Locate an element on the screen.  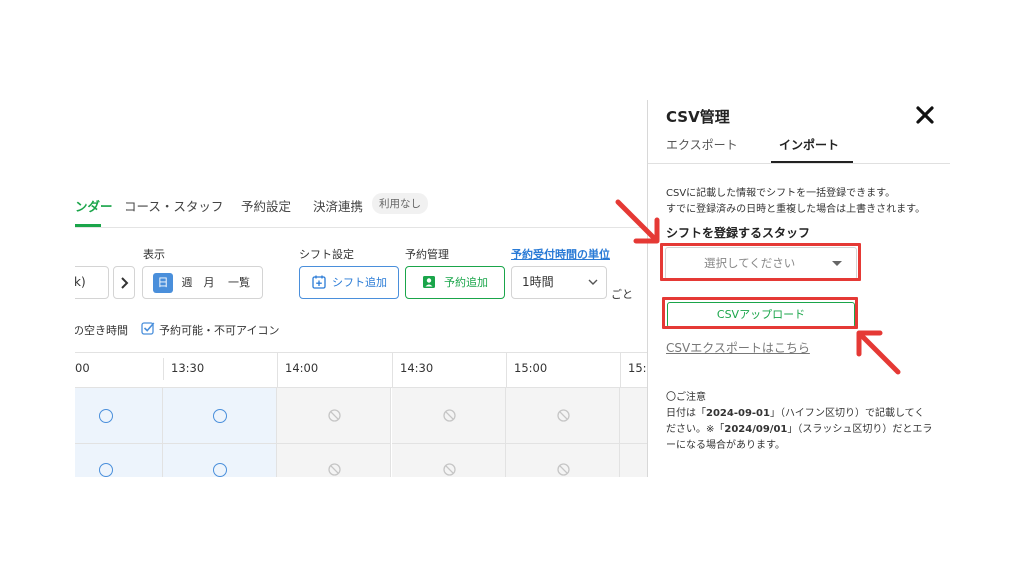
tab-calendar: ンダー is located at coordinates (94, 205).